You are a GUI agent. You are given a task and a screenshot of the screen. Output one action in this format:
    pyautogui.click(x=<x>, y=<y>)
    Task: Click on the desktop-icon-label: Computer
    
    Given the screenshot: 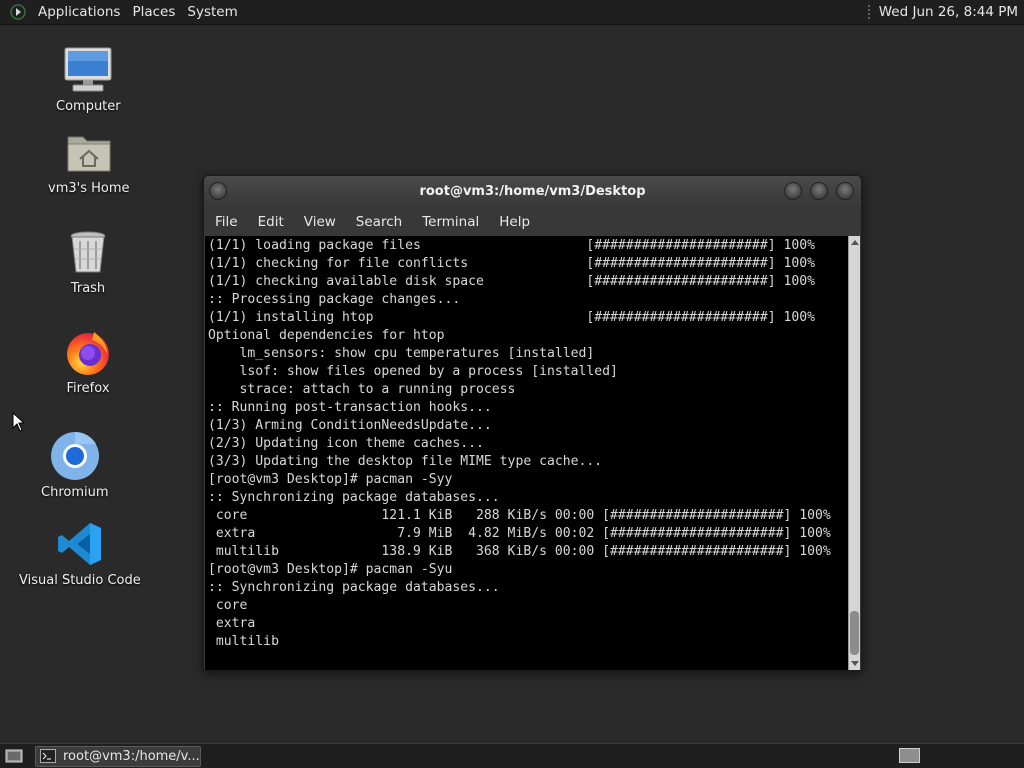 What is the action you would take?
    pyautogui.click(x=88, y=106)
    